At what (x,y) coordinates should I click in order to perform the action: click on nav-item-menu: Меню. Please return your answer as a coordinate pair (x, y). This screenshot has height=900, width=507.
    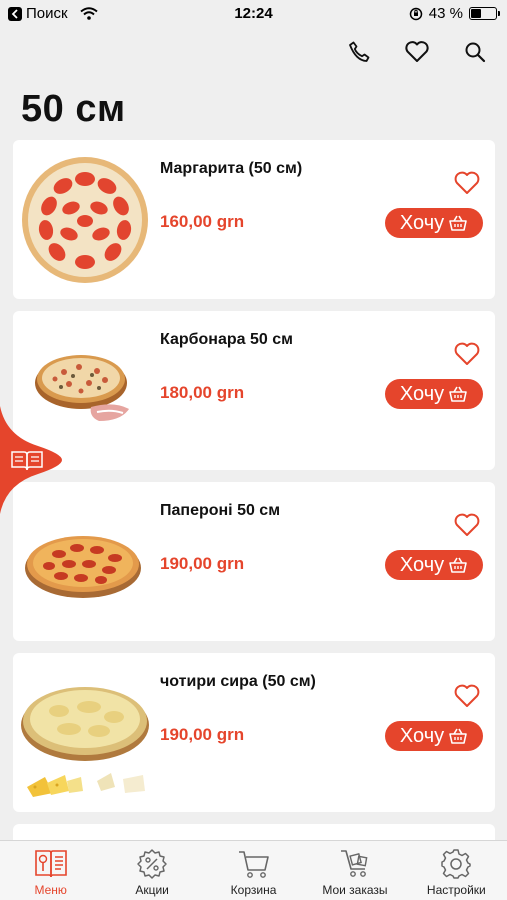
    Looking at the image, I should click on (50, 870).